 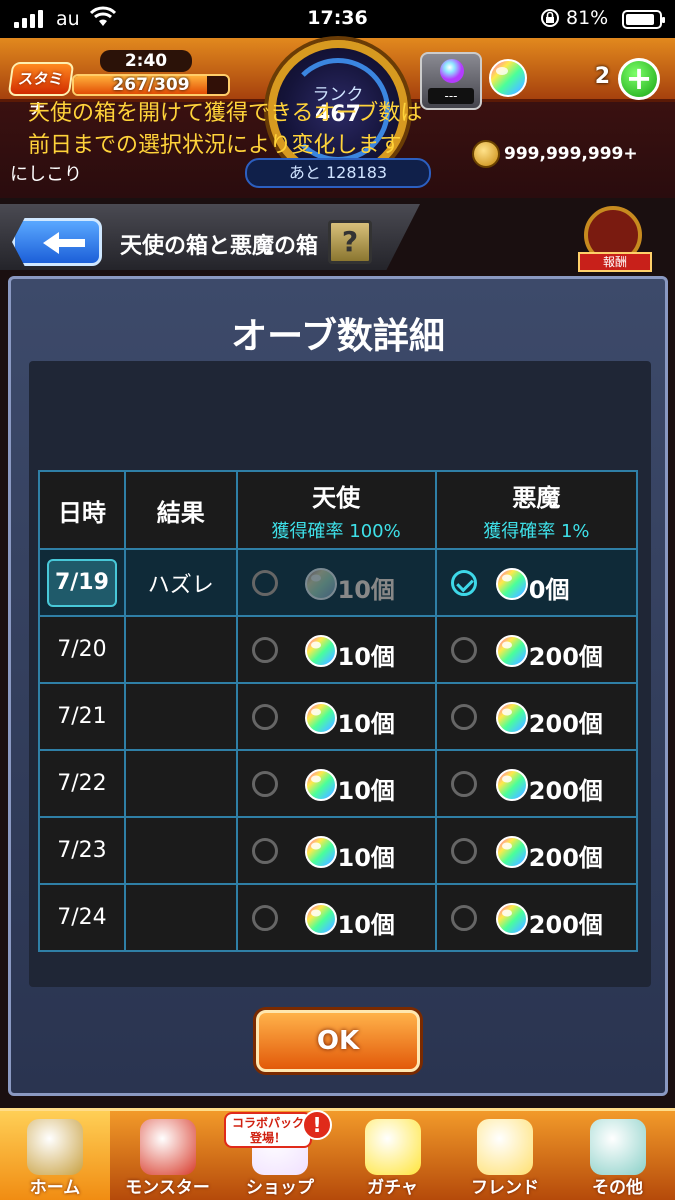 I want to click on stamina-bar: 267/309, so click(x=151, y=85).